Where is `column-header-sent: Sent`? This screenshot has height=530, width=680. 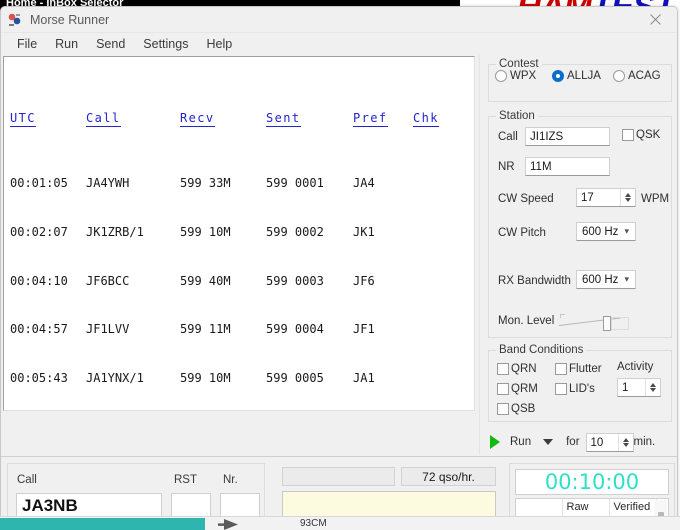 column-header-sent: Sent is located at coordinates (283, 119).